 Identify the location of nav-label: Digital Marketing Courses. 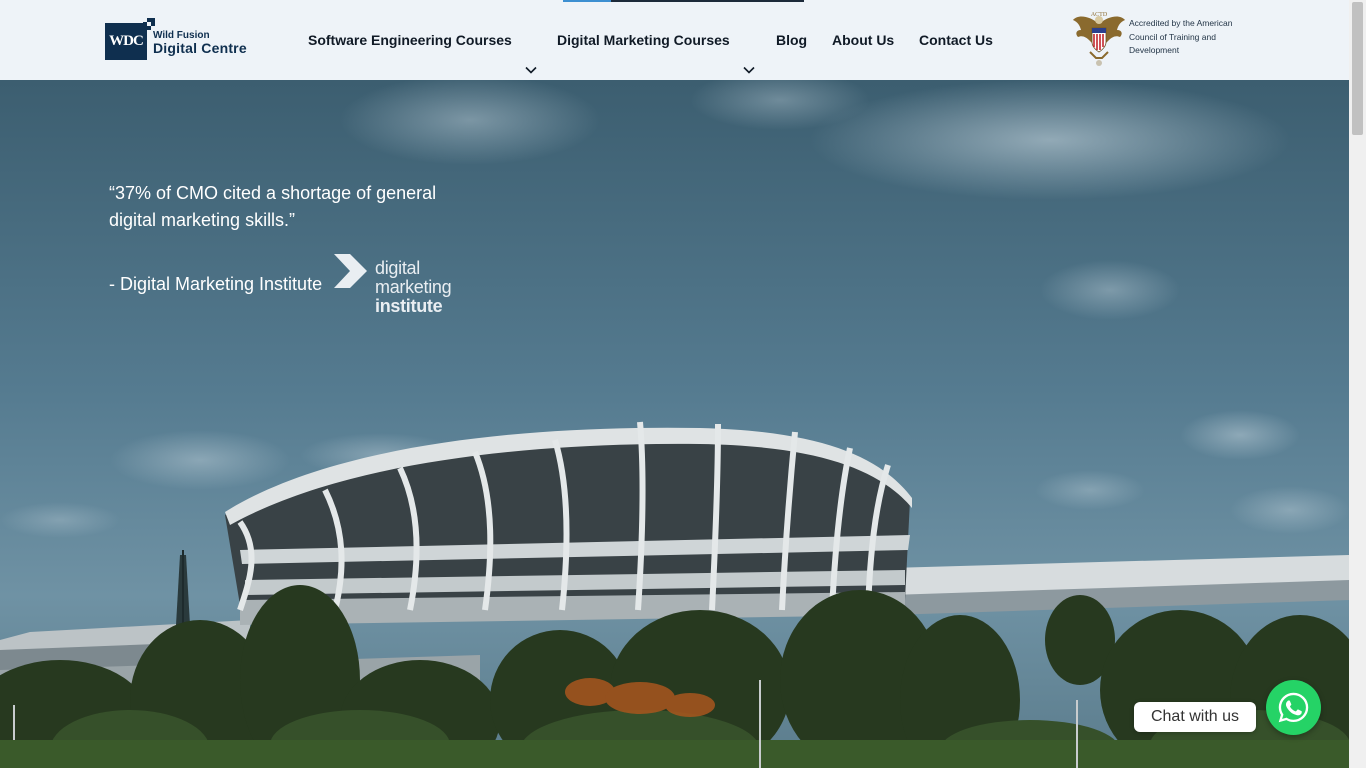
(643, 40).